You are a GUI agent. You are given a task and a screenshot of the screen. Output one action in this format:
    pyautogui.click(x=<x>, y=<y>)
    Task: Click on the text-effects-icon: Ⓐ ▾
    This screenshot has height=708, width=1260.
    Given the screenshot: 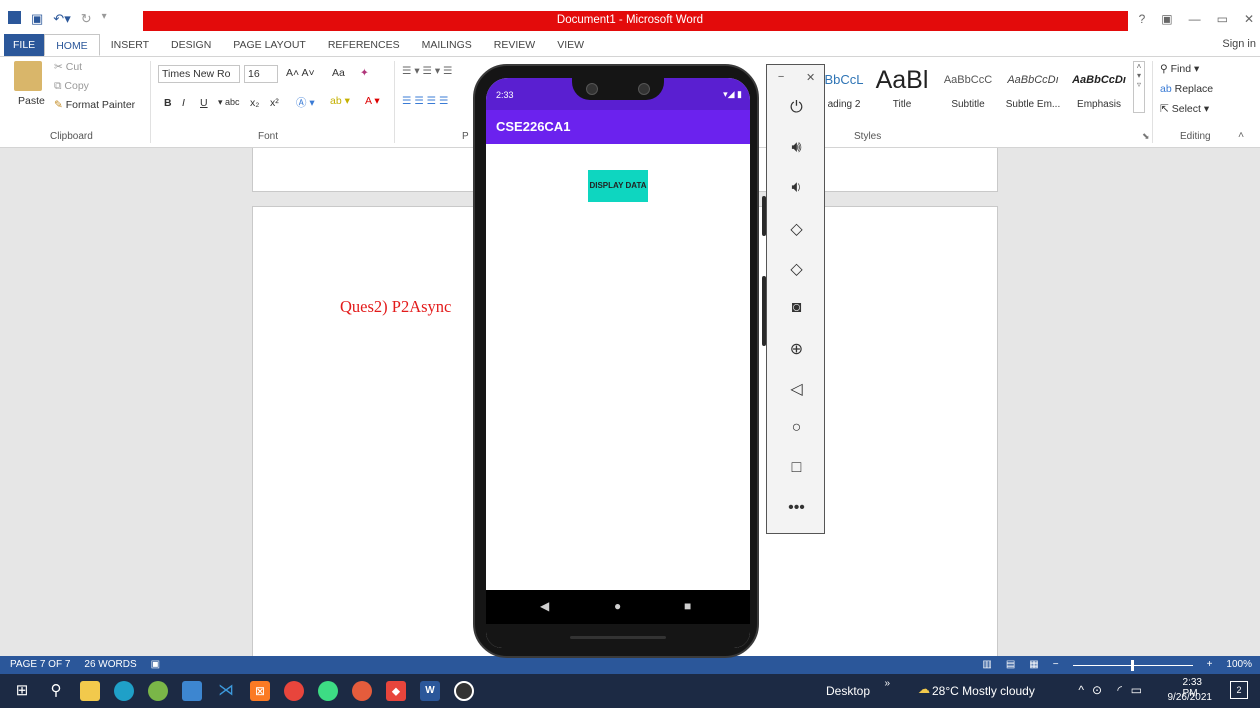 What is the action you would take?
    pyautogui.click(x=305, y=102)
    